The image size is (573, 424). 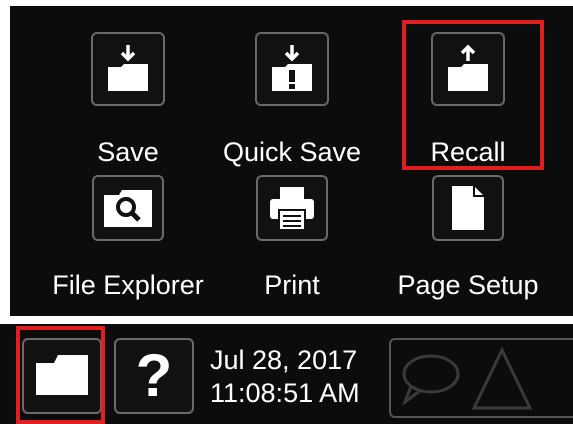 What do you see at coordinates (292, 69) in the screenshot?
I see `quick-save-icon` at bounding box center [292, 69].